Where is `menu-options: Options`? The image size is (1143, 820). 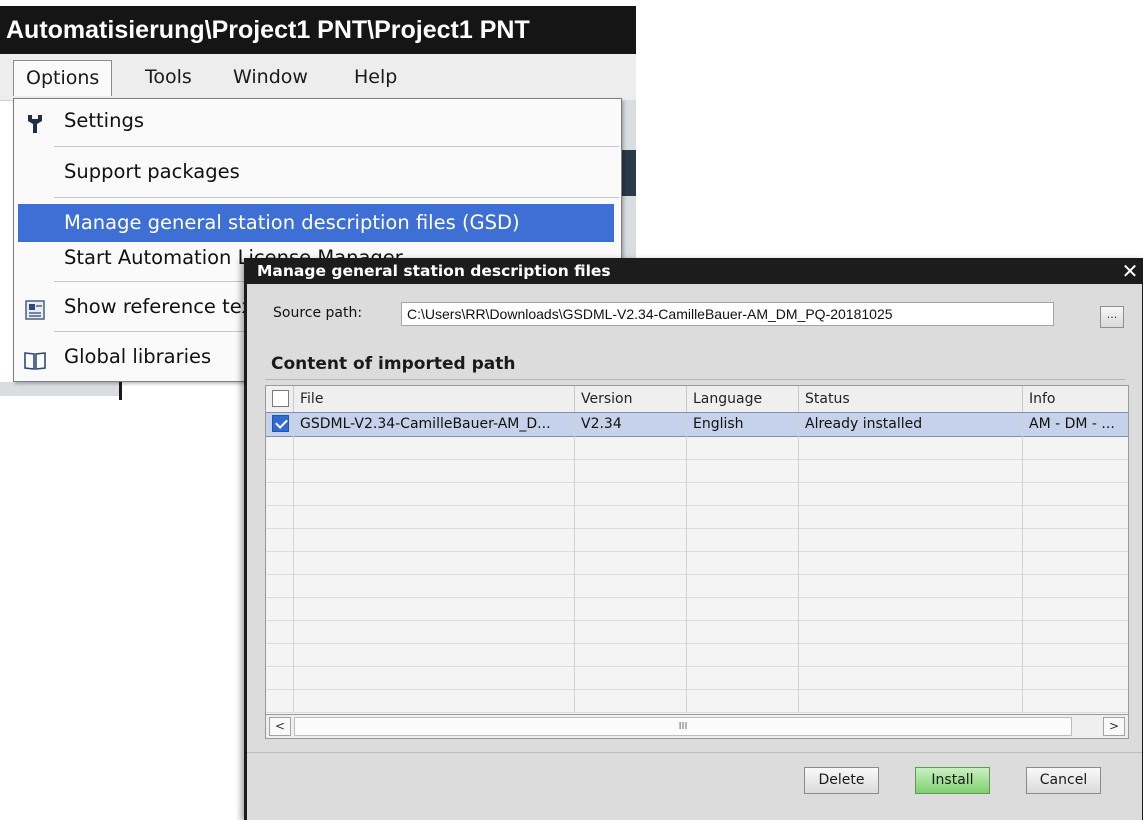 menu-options: Options is located at coordinates (63, 78).